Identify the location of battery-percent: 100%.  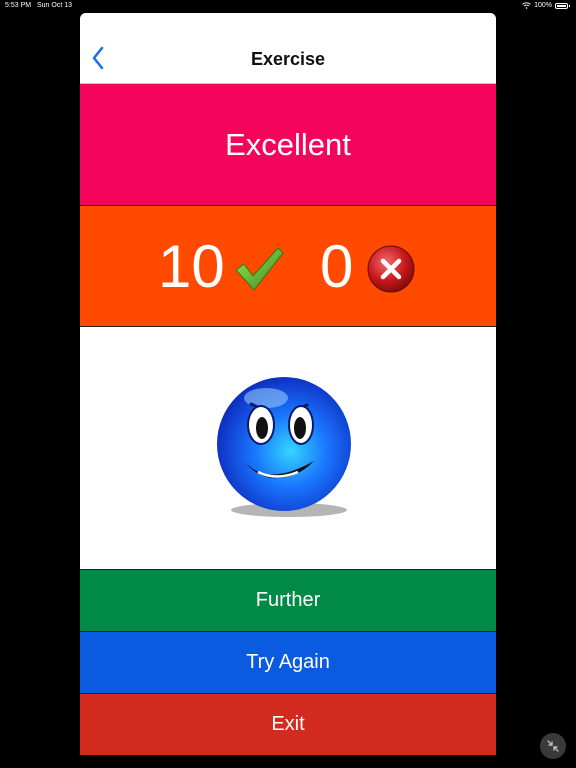
(543, 5).